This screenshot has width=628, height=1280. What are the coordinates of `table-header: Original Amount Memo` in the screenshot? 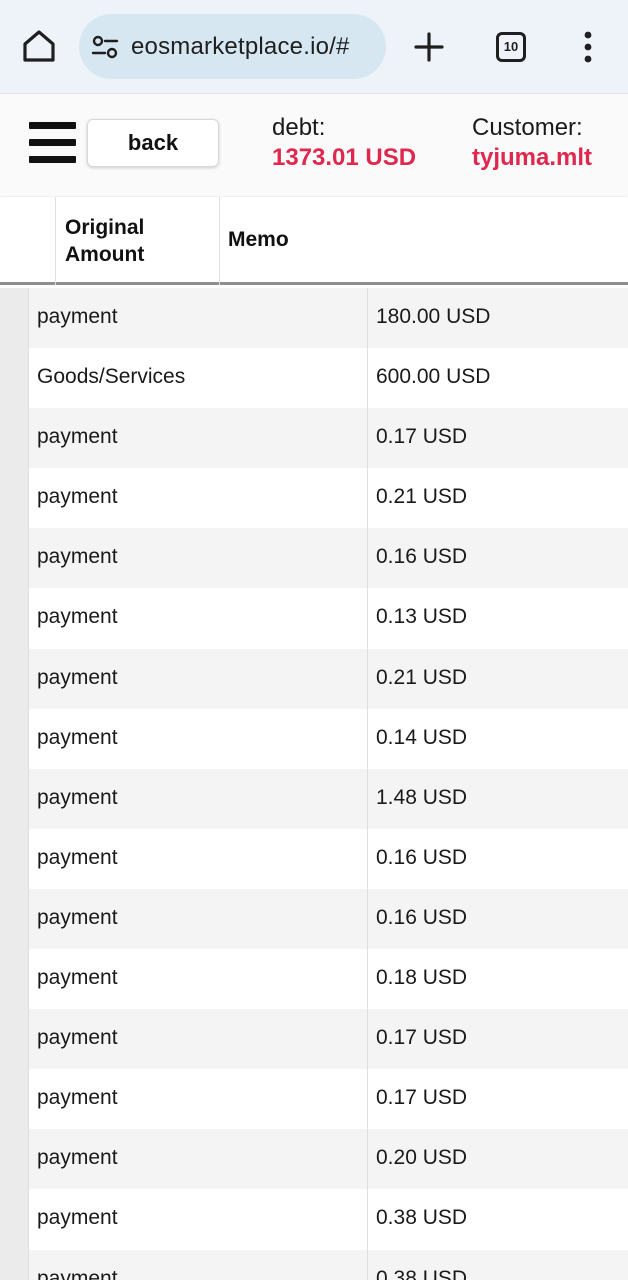 It's located at (314, 241).